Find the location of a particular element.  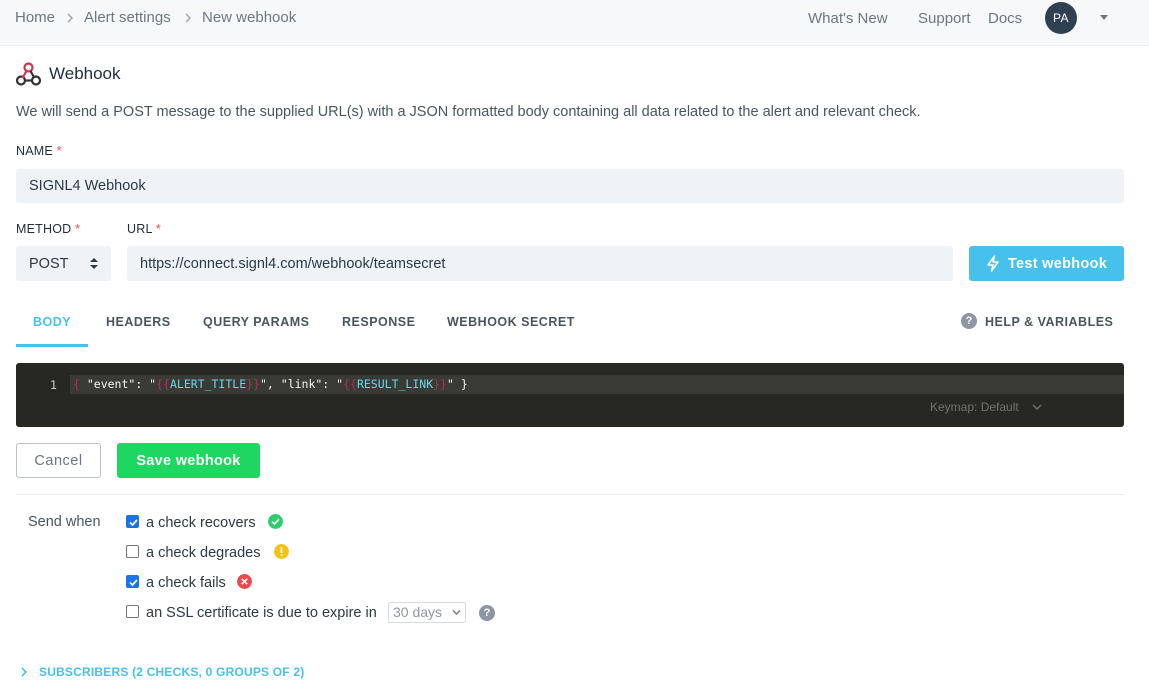

test-webhook-label: Test webhook is located at coordinates (1057, 263).